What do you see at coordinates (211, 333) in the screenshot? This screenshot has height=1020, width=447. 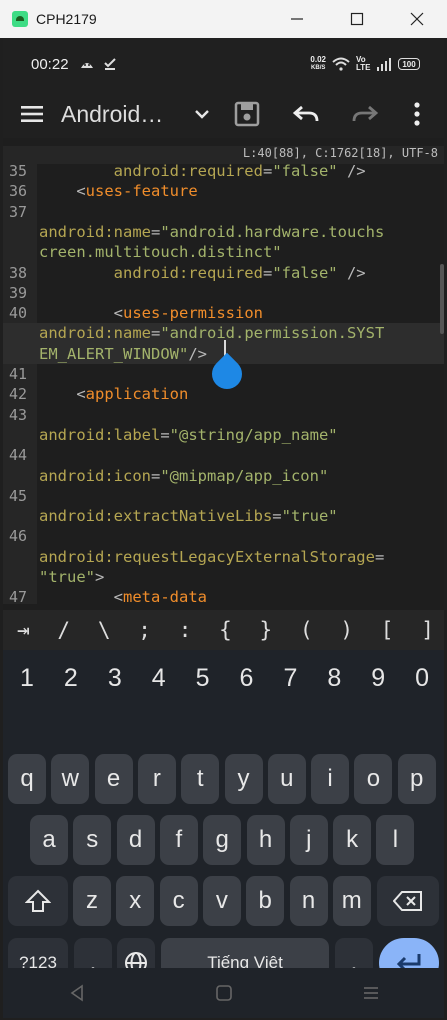 I see `code-text: android:name="android.permission.SYST` at bounding box center [211, 333].